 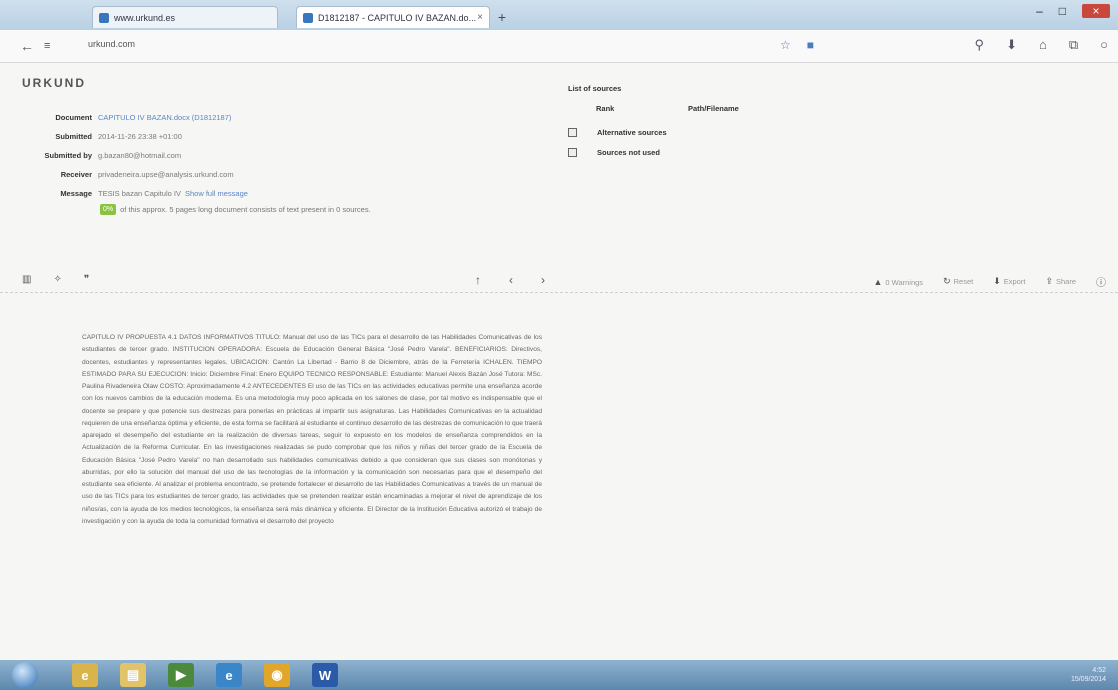 I want to click on meta-value: 2014-11-26 23:38 +01:00, so click(x=140, y=136).